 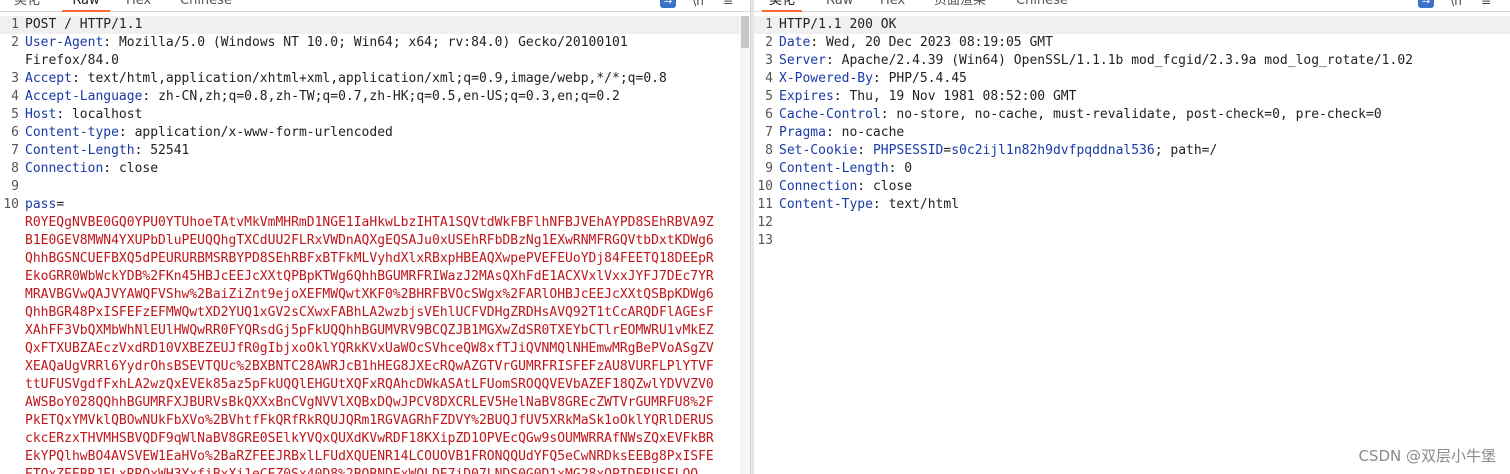 I want to click on watermark: CSDN @双层小牛堡, so click(x=1427, y=456).